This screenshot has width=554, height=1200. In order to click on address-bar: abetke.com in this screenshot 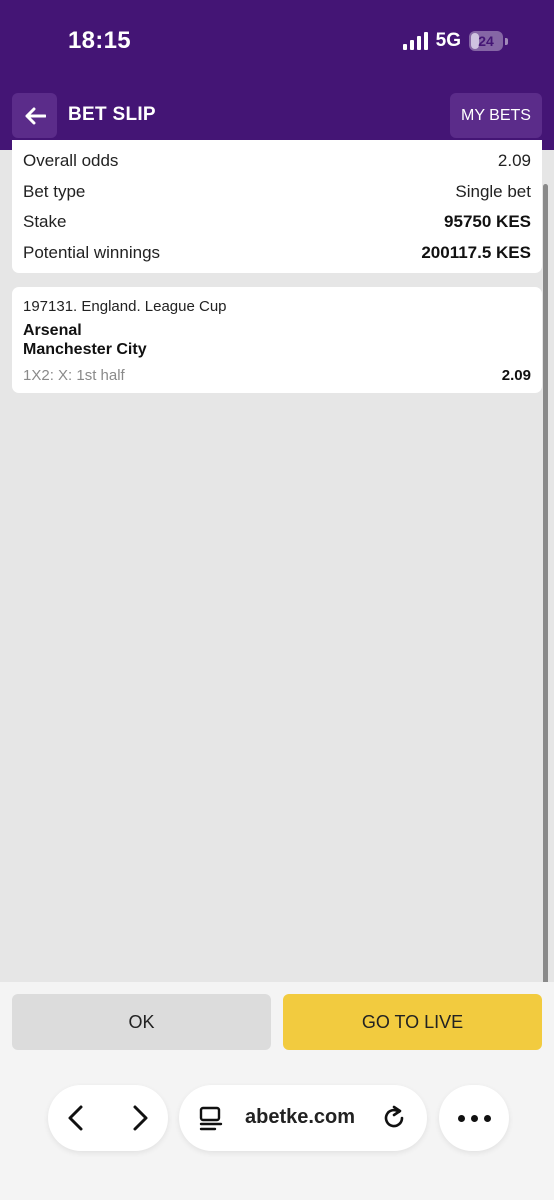, I will do `click(303, 1118)`.